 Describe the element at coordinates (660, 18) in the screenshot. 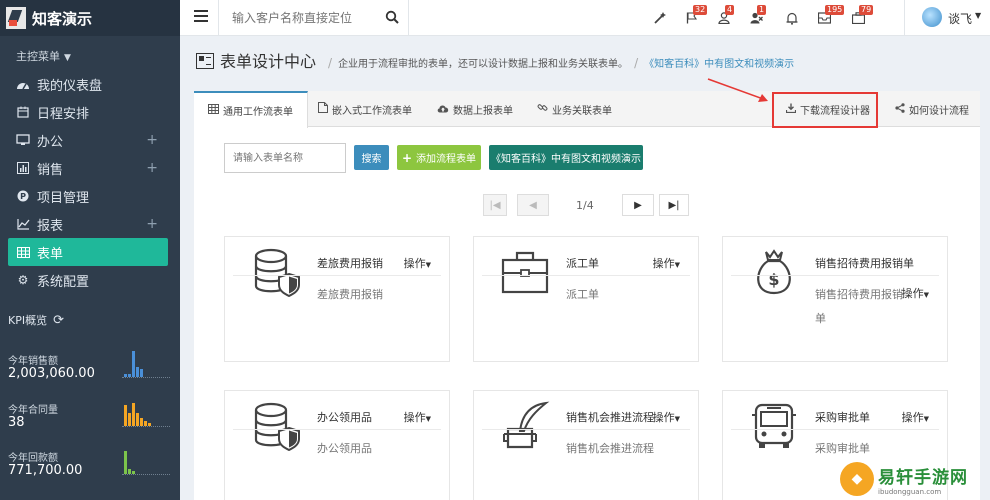

I see `magic-icon` at that location.